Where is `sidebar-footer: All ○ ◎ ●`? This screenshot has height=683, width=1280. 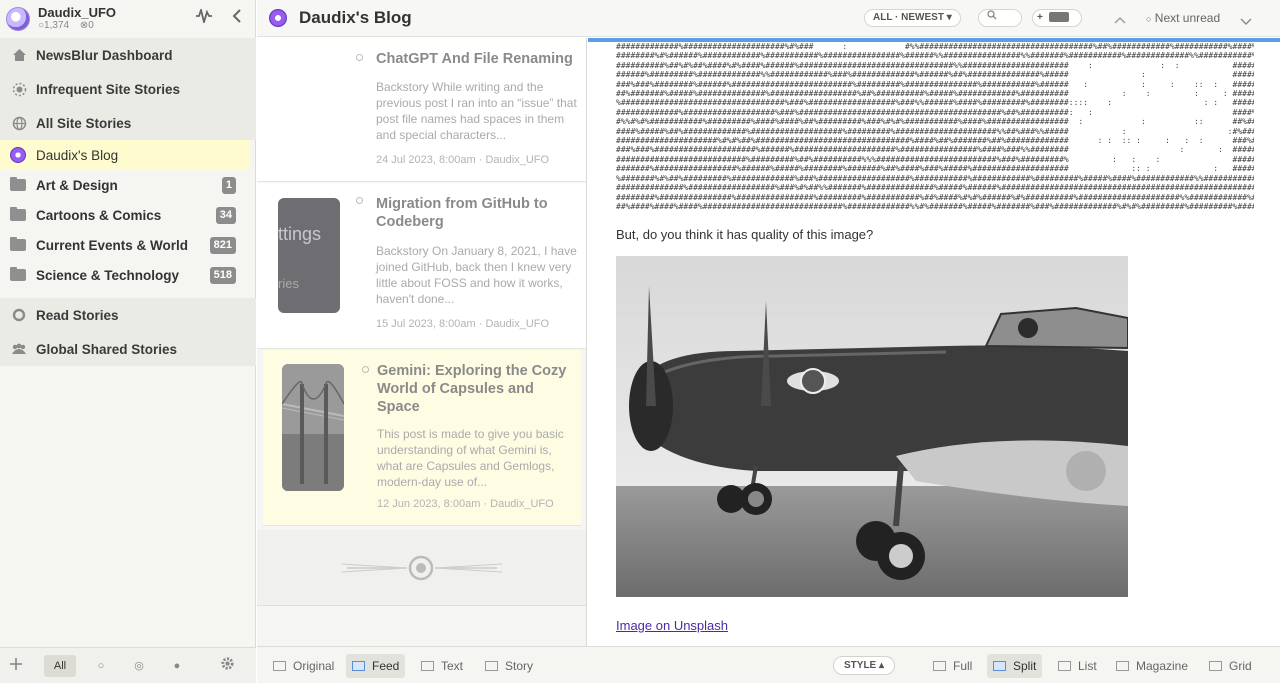
sidebar-footer: All ○ ◎ ● is located at coordinates (128, 665).